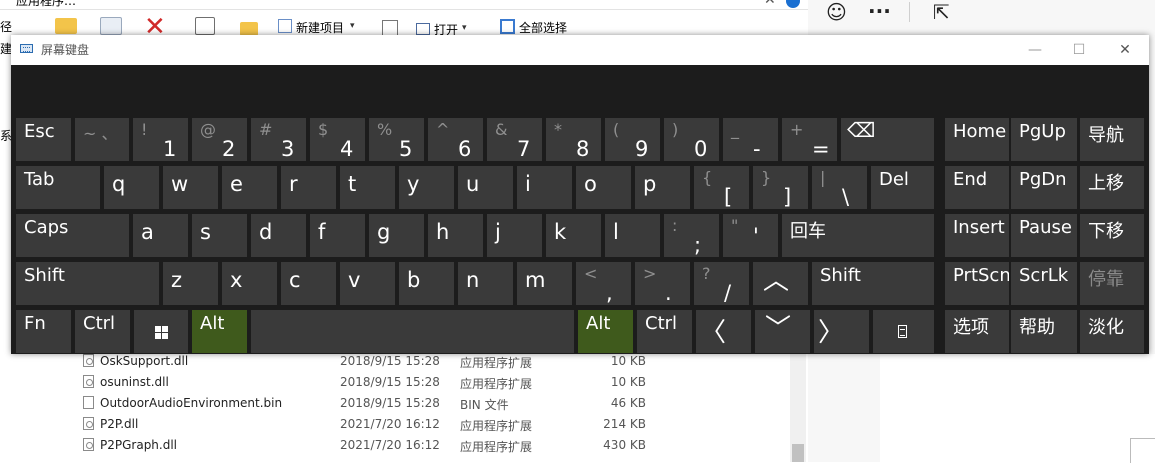 The image size is (1155, 463). What do you see at coordinates (605, 331) in the screenshot?
I see `key-alt-right: Alt` at bounding box center [605, 331].